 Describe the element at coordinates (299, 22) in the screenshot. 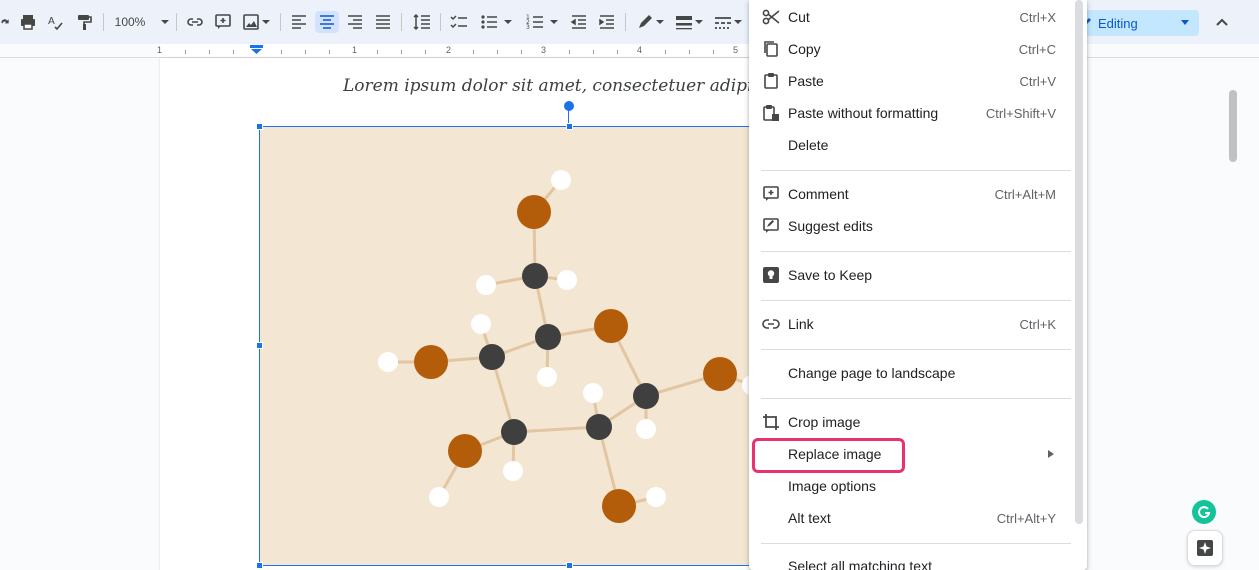

I see `align-left-icon` at that location.